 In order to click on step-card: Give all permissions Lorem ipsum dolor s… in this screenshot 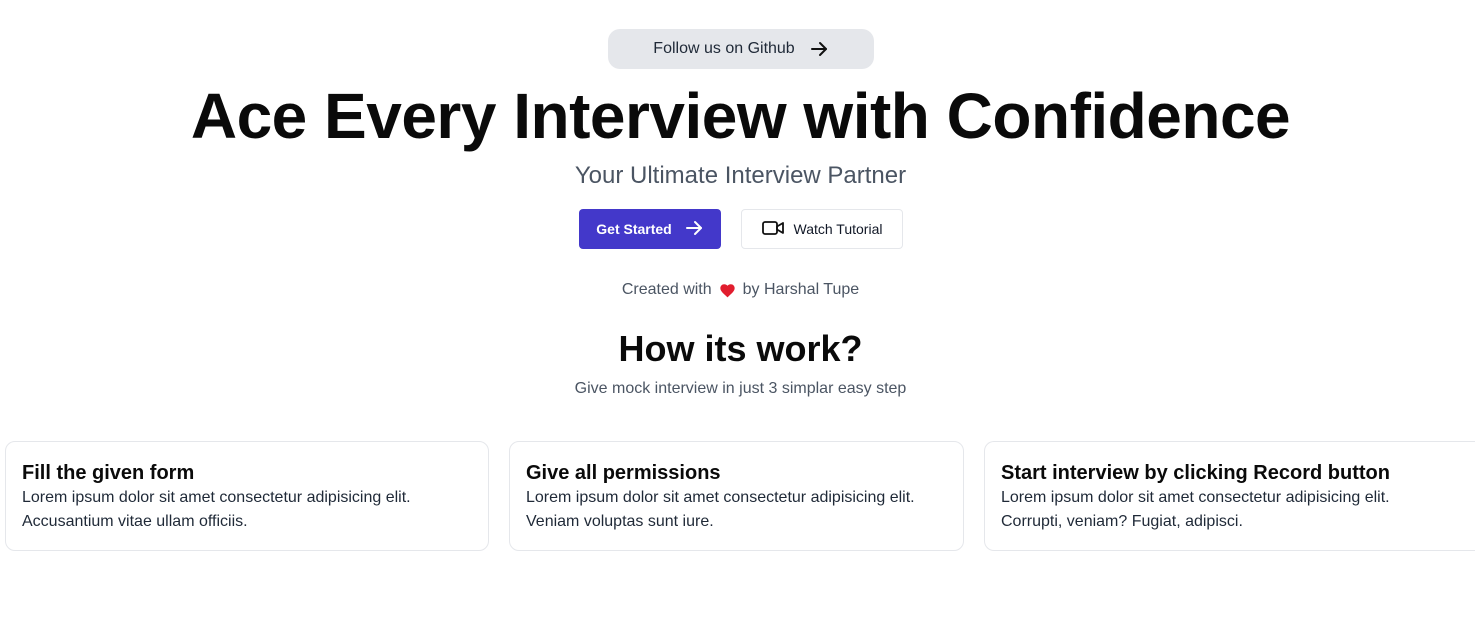, I will do `click(736, 496)`.